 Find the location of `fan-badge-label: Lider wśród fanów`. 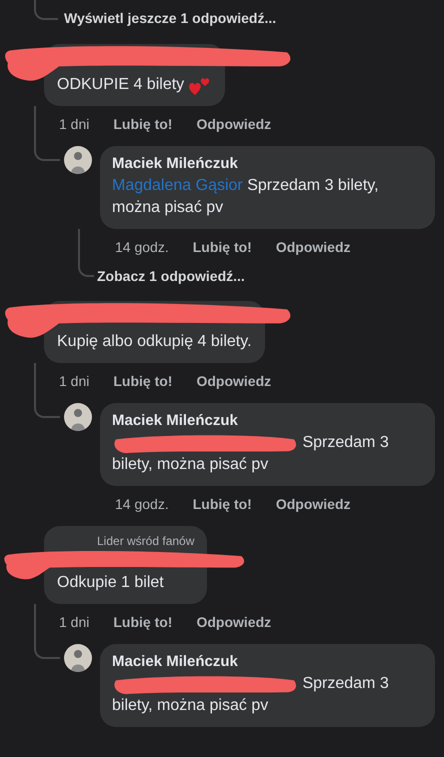

fan-badge-label: Lider wśród fanów is located at coordinates (145, 542).